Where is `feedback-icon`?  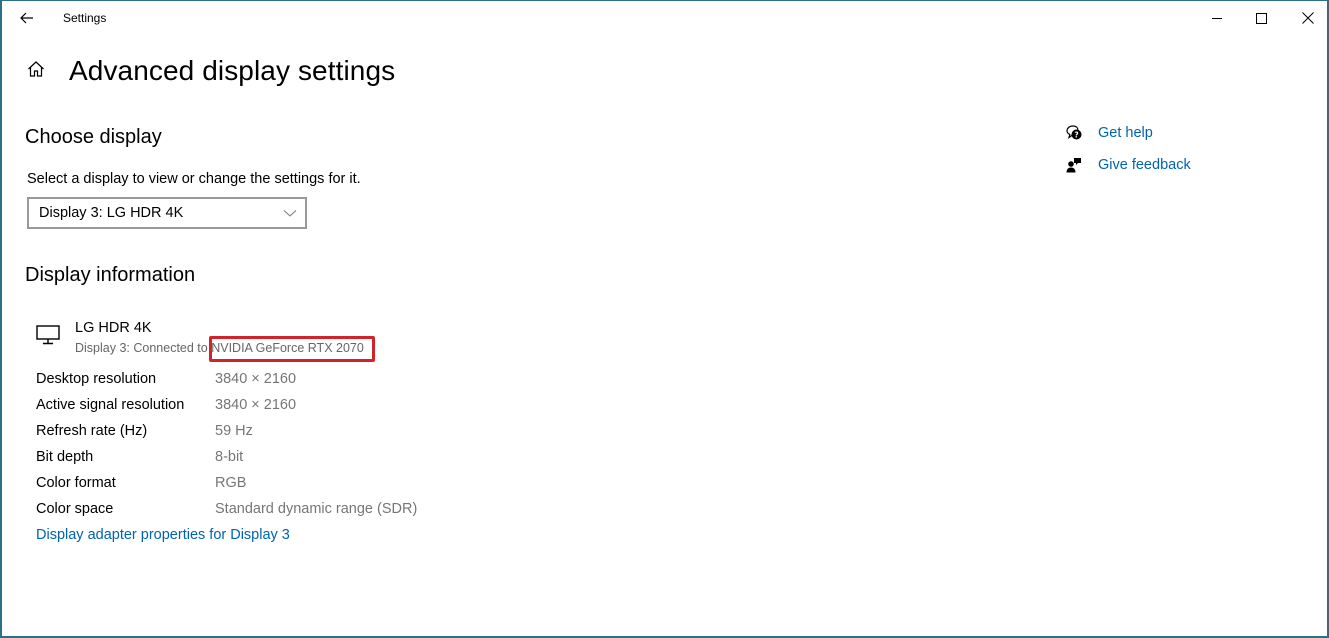
feedback-icon is located at coordinates (1074, 165).